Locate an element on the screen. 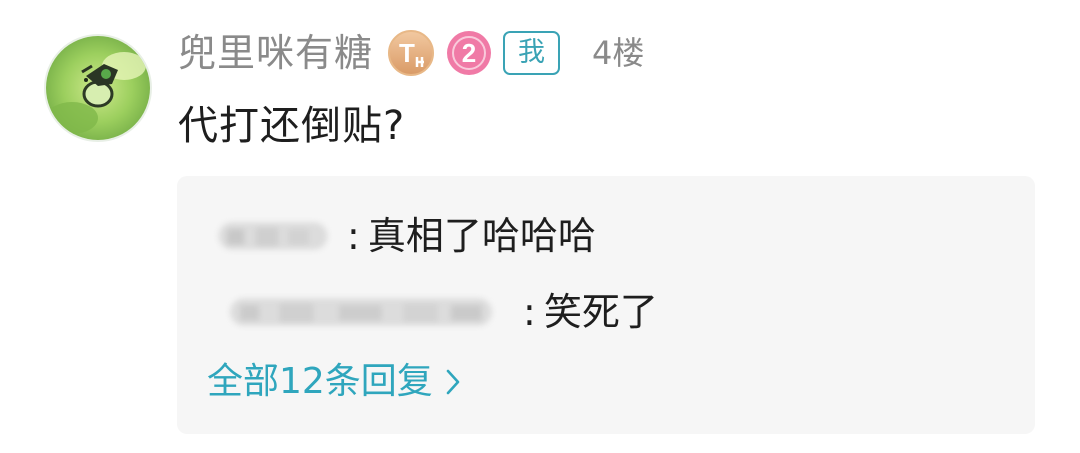 This screenshot has width=1080, height=453. title-badge-icon: T is located at coordinates (411, 53).